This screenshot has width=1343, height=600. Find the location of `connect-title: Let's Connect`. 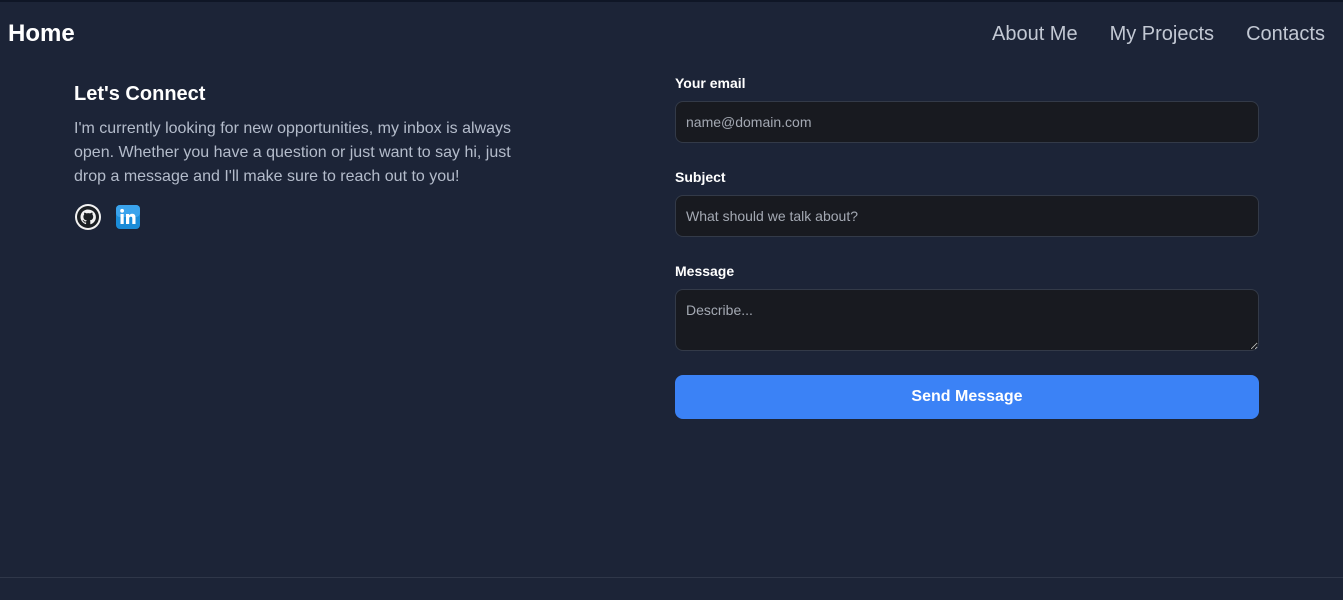

connect-title: Let's Connect is located at coordinates (140, 94).